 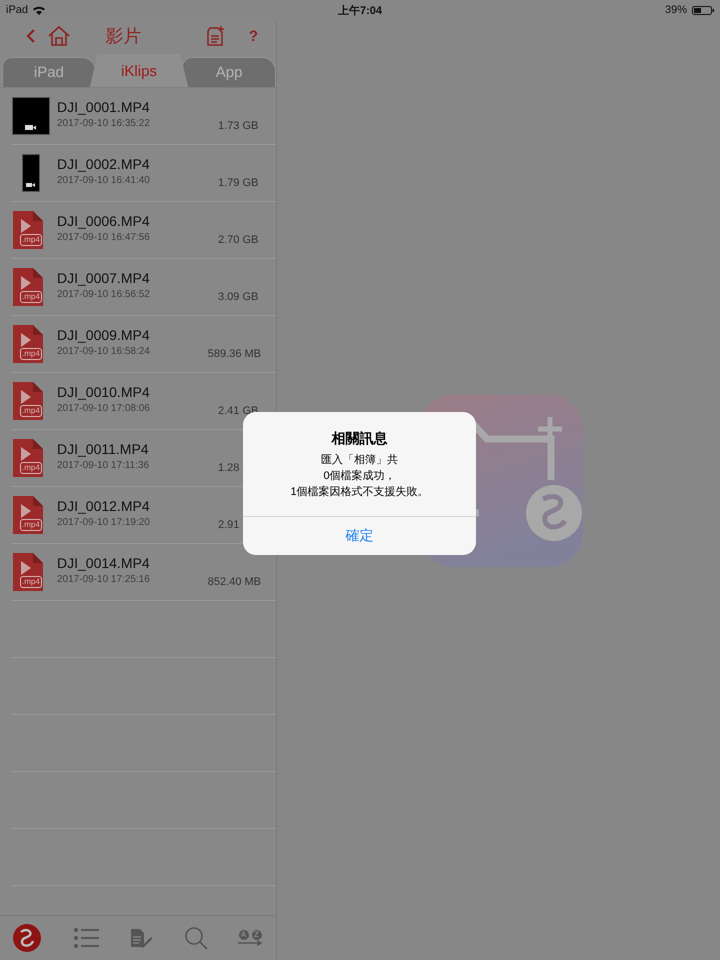 What do you see at coordinates (103, 449) in the screenshot?
I see `file-name: DJI_0011.MP4` at bounding box center [103, 449].